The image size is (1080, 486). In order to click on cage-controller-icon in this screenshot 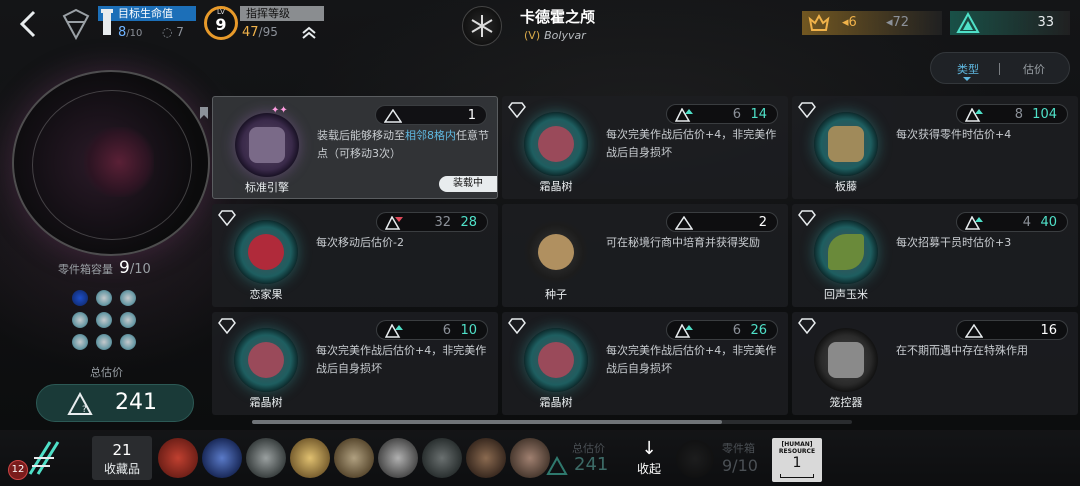, I will do `click(846, 360)`.